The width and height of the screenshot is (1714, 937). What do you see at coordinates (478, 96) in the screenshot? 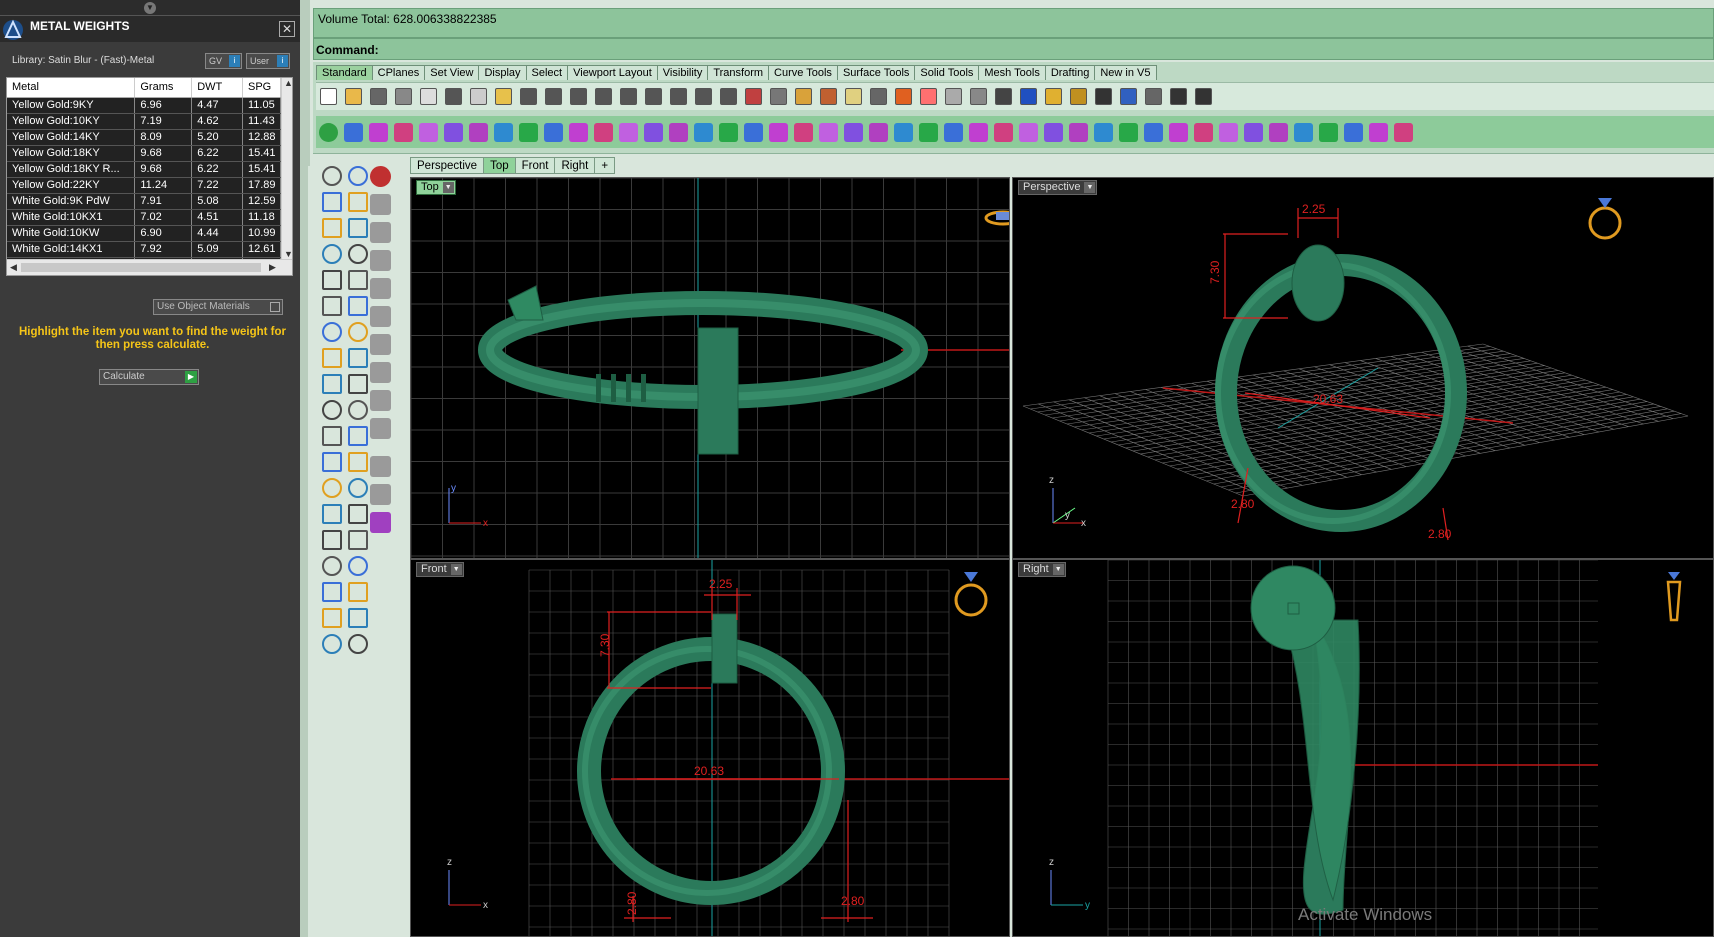
I see `copy-icon` at bounding box center [478, 96].